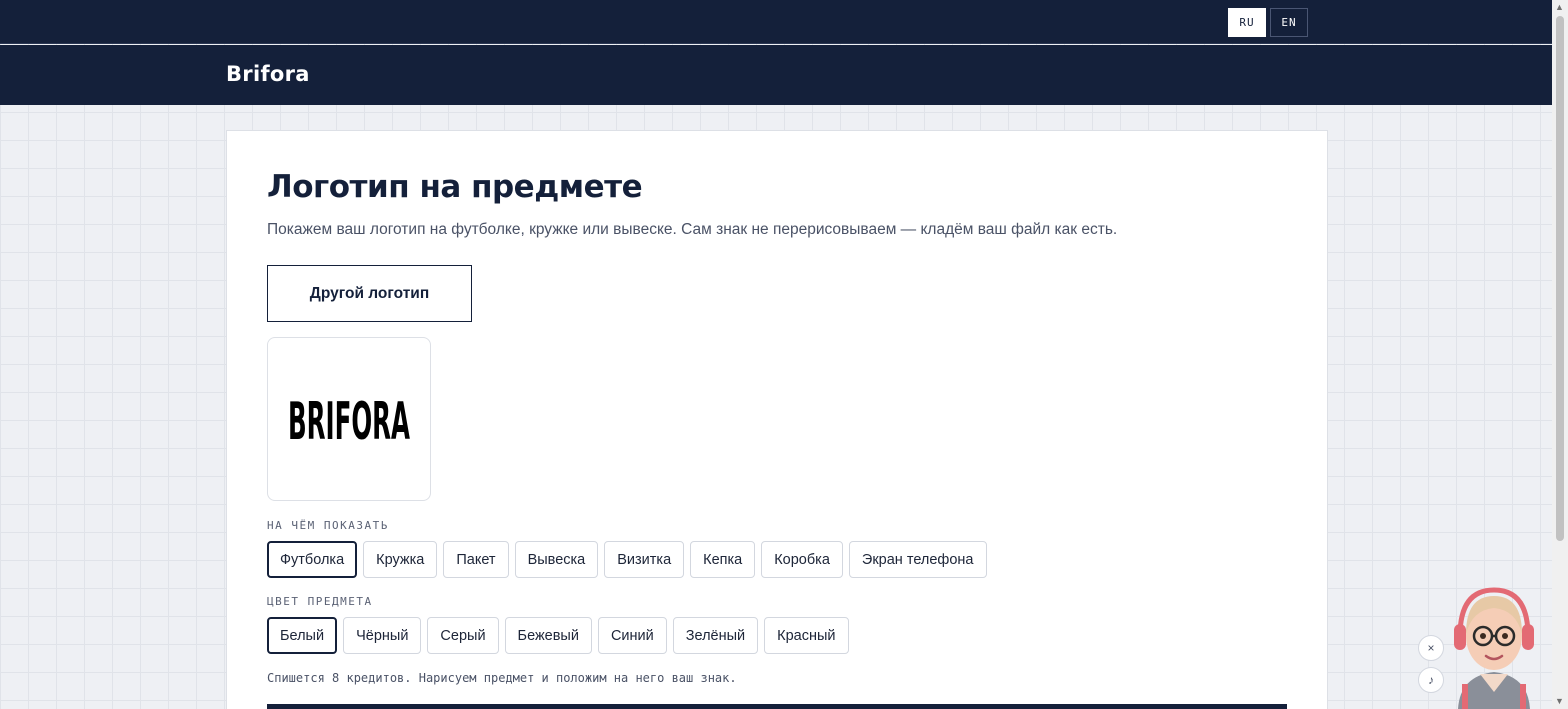  I want to click on page-scrollbar: ▲ ▼, so click(1560, 354).